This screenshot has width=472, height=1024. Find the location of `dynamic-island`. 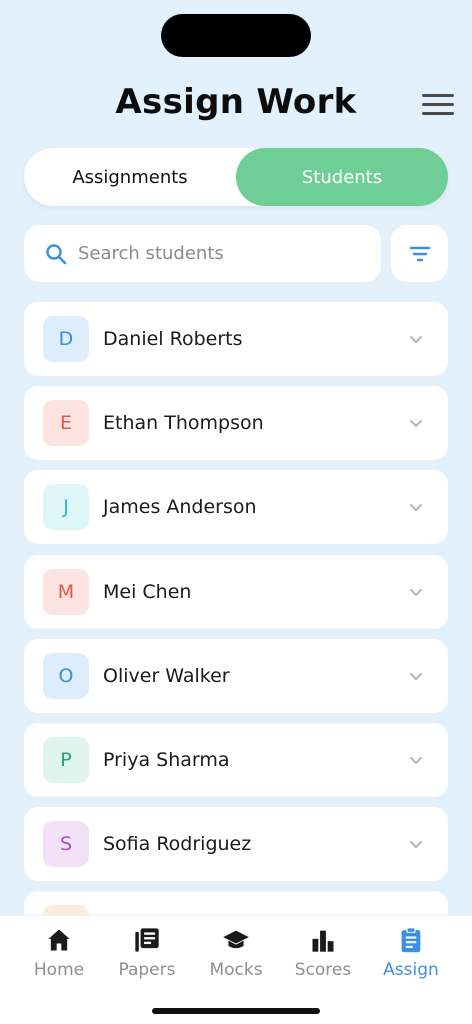

dynamic-island is located at coordinates (236, 35).